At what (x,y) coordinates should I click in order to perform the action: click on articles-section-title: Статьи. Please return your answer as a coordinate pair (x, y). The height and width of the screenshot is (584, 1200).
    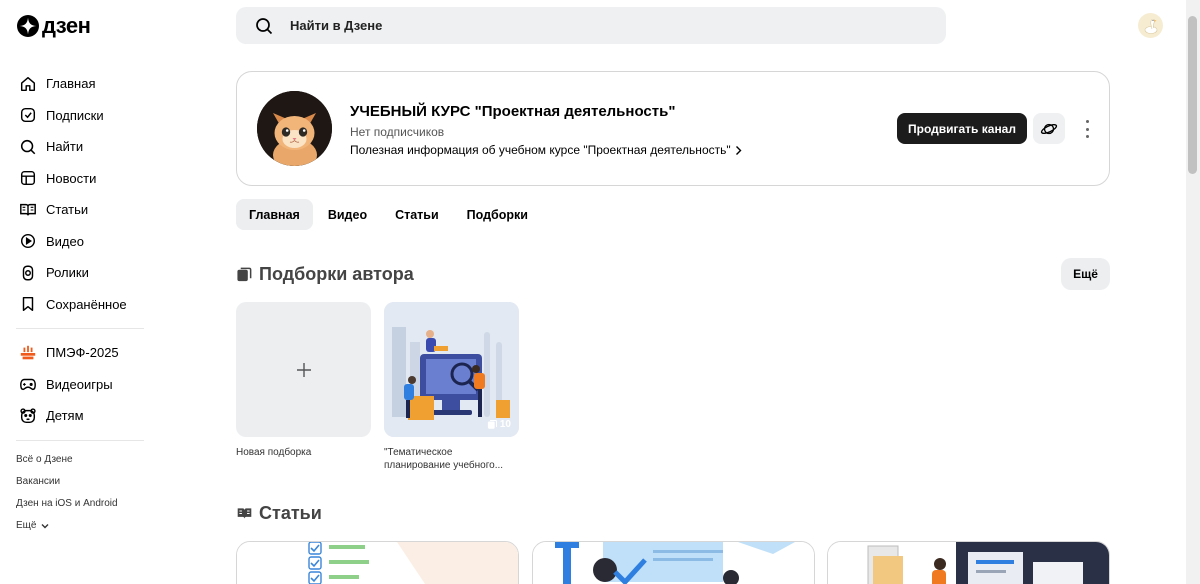
    Looking at the image, I should click on (279, 513).